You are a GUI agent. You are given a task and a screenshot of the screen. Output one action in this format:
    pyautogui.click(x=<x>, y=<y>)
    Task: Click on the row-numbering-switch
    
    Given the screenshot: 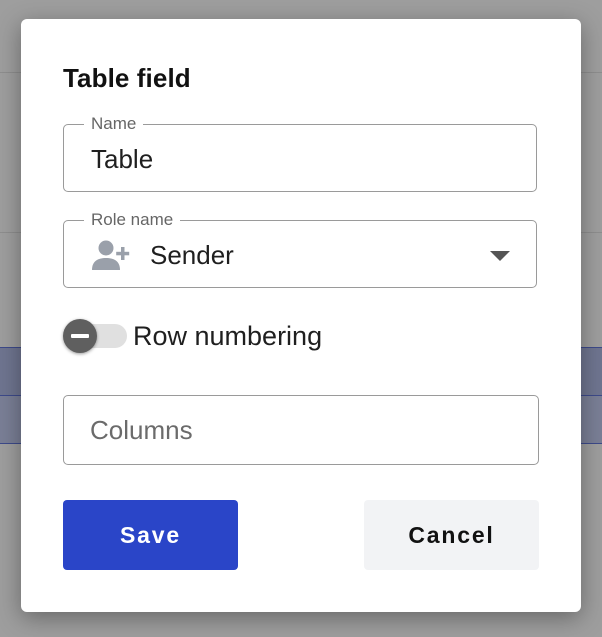 What is the action you would take?
    pyautogui.click(x=96, y=336)
    